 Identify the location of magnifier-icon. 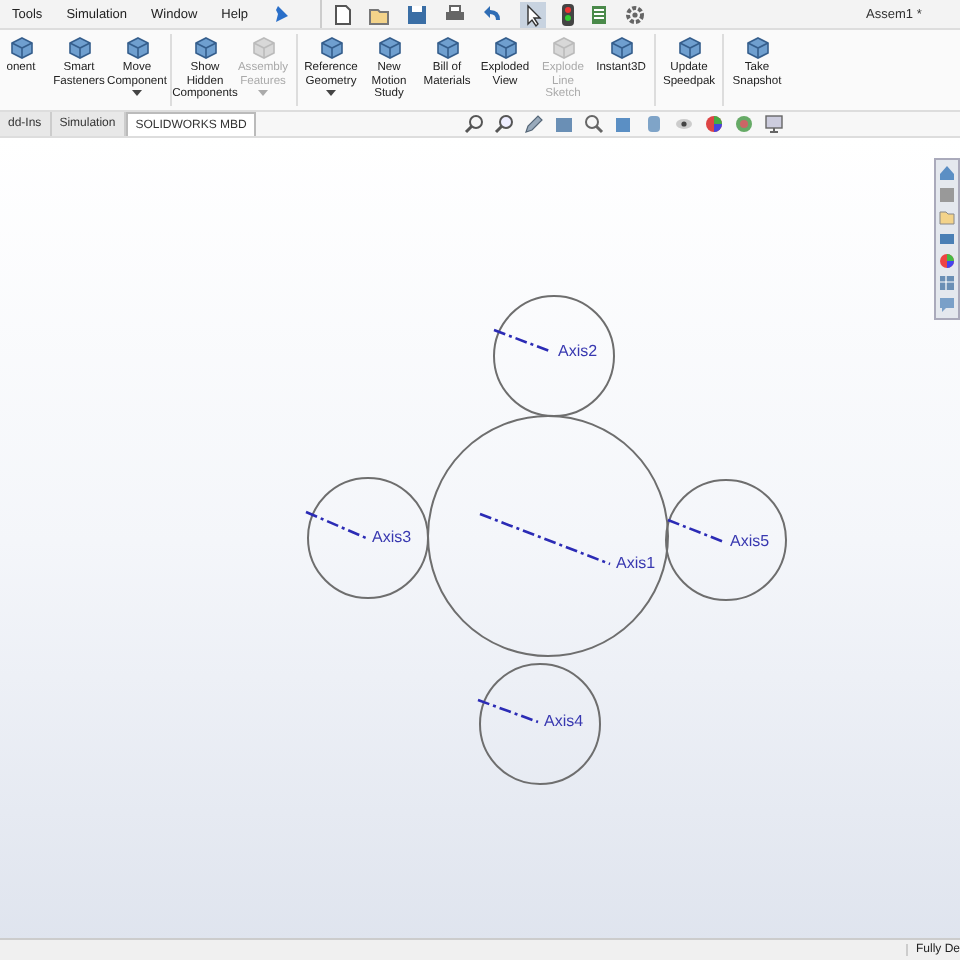
(594, 124).